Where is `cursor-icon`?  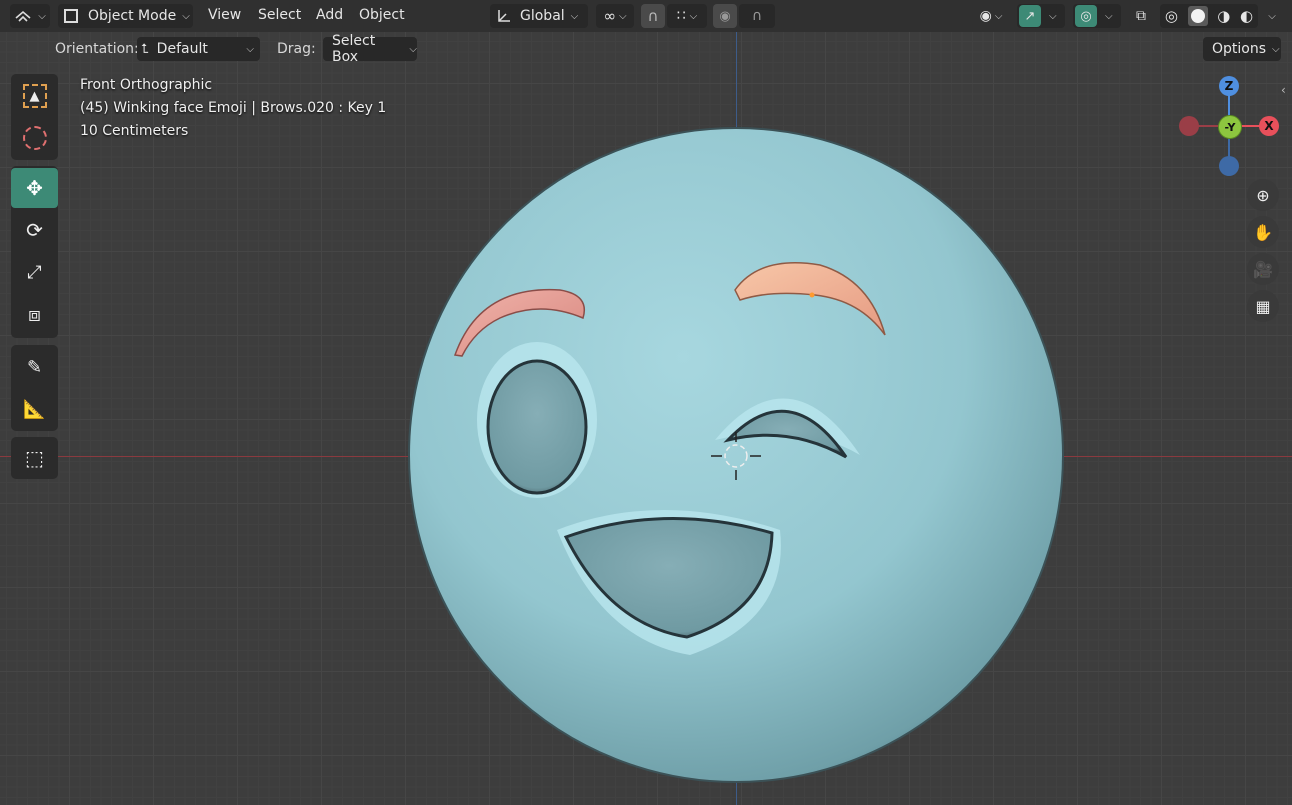
cursor-icon is located at coordinates (34, 138).